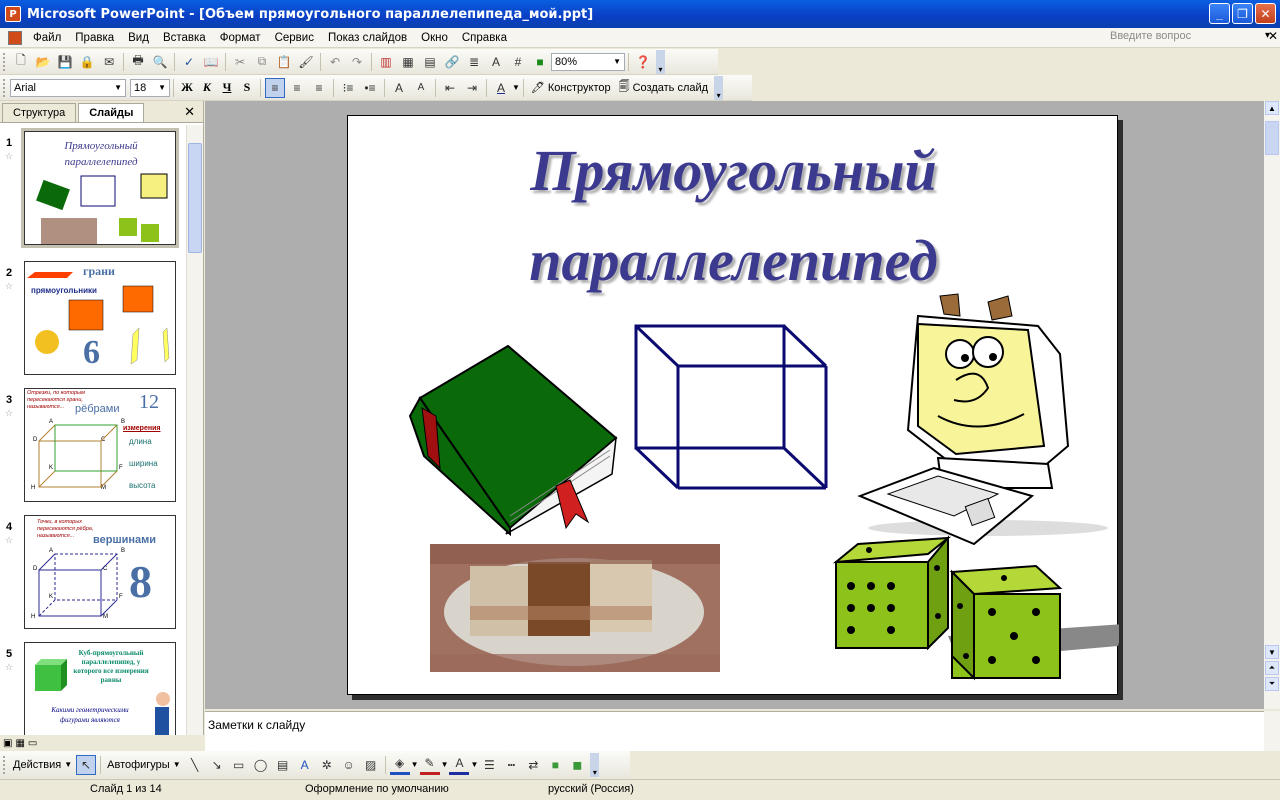  What do you see at coordinates (189, 62) in the screenshot?
I see `spelling-icon: ✓` at bounding box center [189, 62].